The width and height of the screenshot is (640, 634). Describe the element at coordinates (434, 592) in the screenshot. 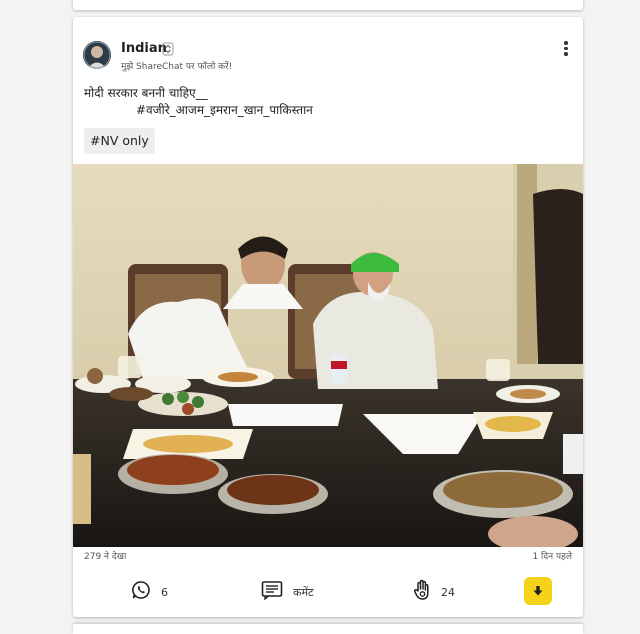

I see `like-button: 24` at that location.